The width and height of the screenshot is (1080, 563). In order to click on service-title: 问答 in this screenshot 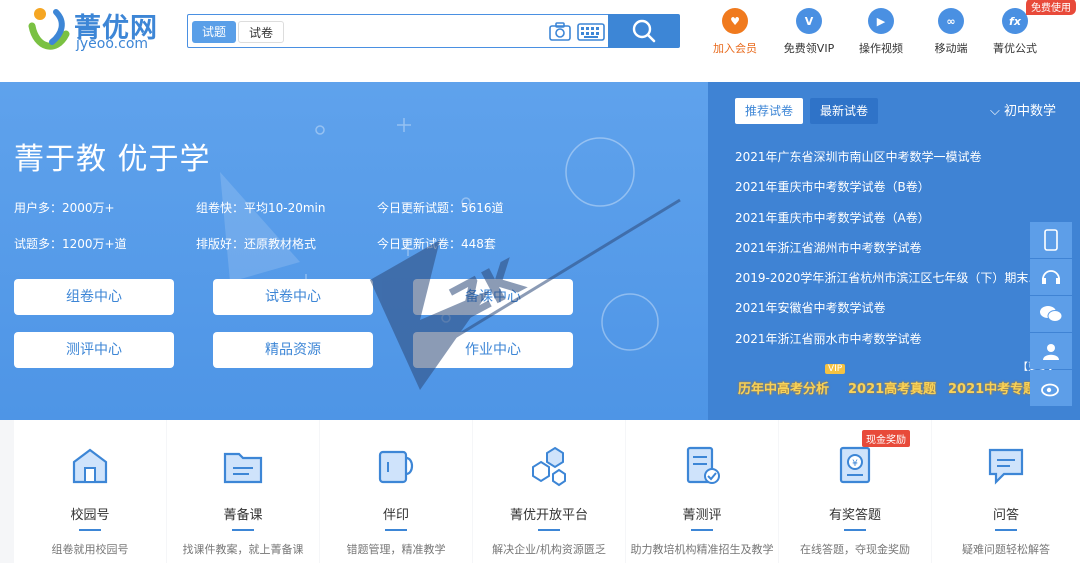, I will do `click(1005, 515)`.